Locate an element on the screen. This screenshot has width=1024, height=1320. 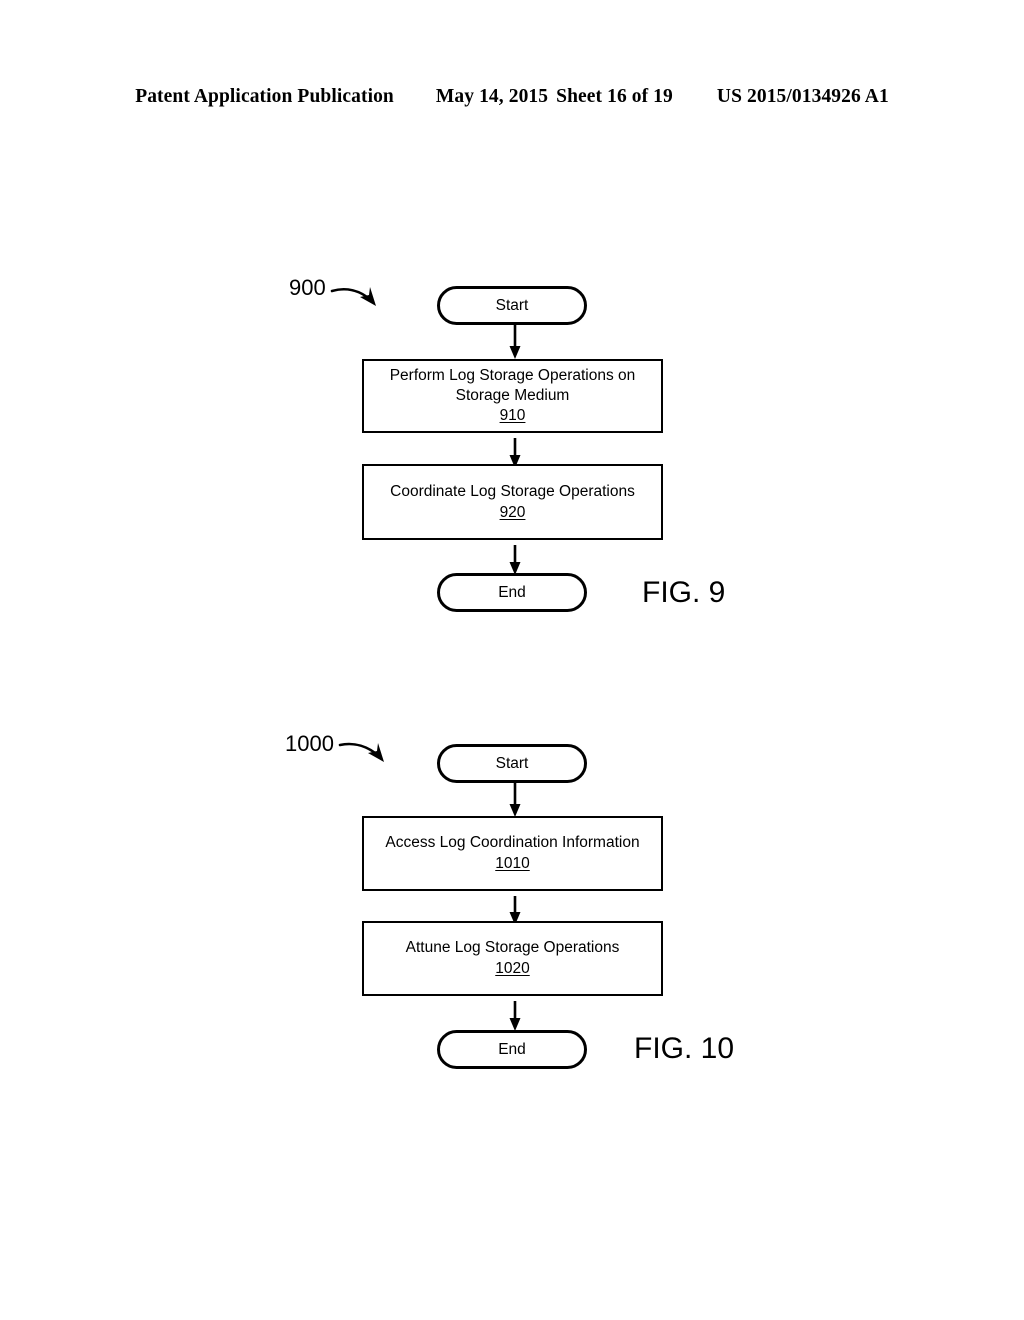
flow-terminal-end-2-label: End is located at coordinates (512, 1049).